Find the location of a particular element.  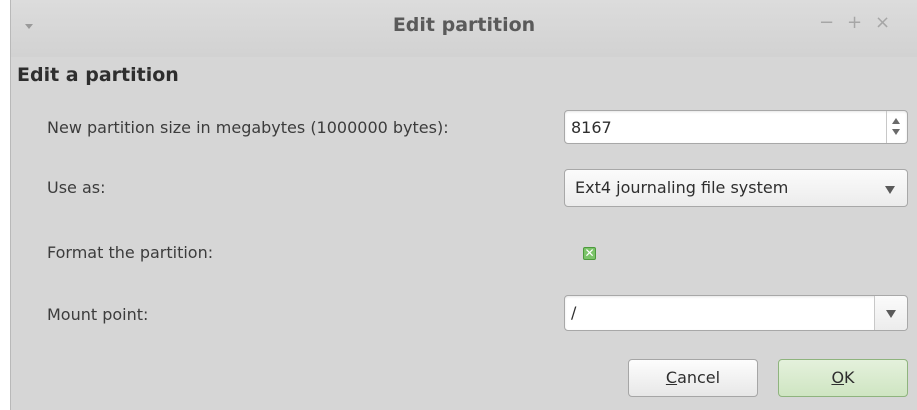

mount-point-input: / is located at coordinates (573, 312).